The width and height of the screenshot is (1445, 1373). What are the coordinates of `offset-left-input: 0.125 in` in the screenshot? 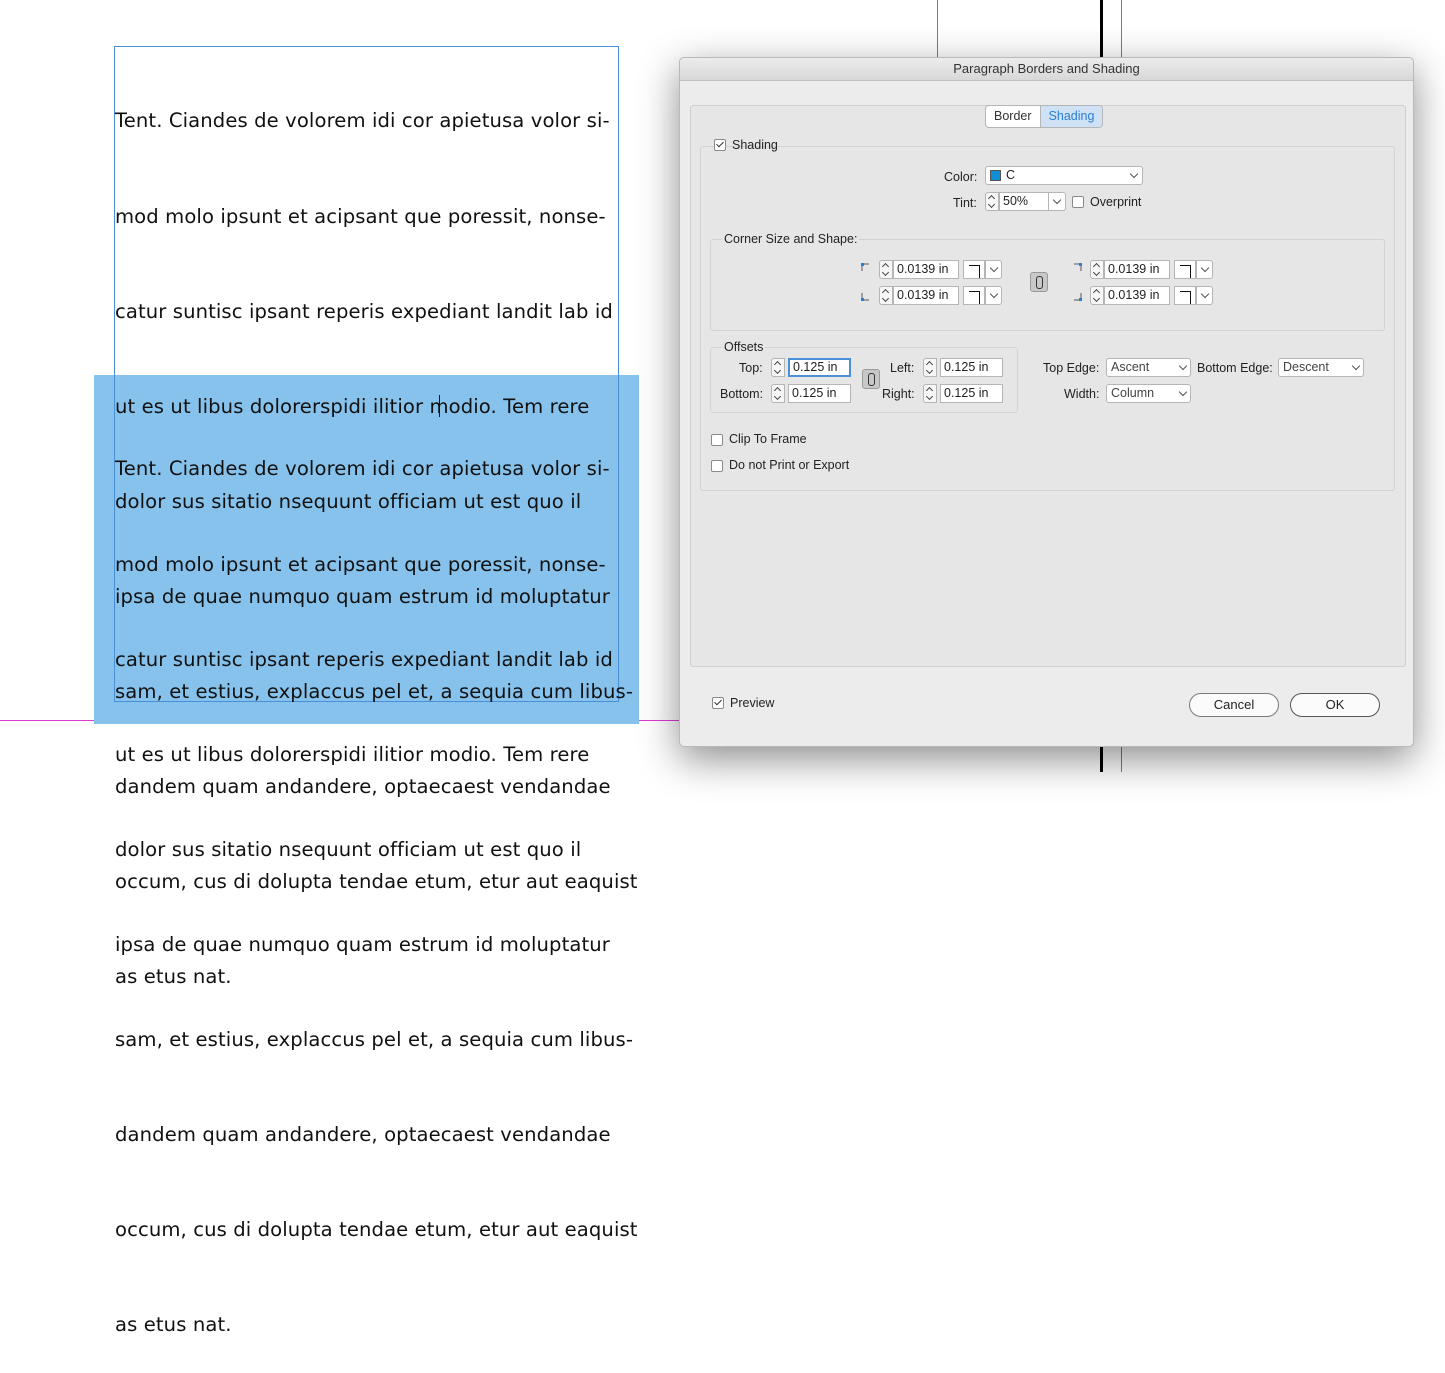 It's located at (971, 367).